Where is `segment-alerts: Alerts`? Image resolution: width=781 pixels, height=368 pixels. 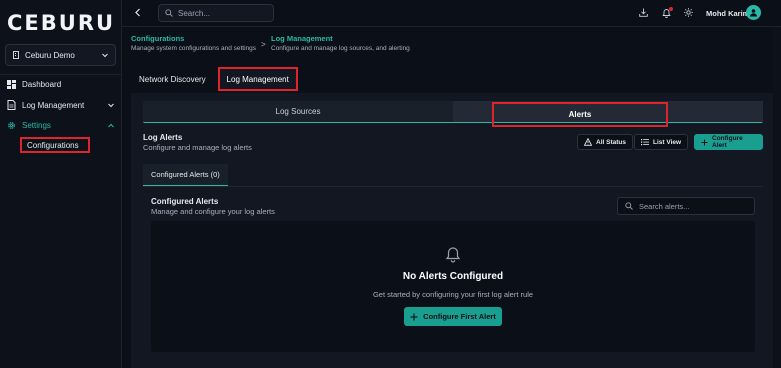 segment-alerts: Alerts is located at coordinates (580, 114).